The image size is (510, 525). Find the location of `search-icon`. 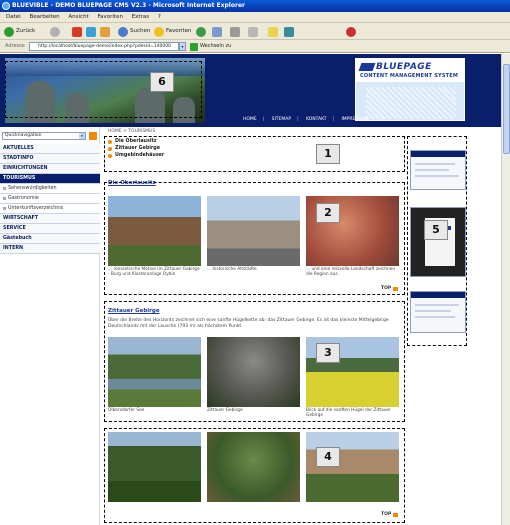

search-icon is located at coordinates (123, 31).